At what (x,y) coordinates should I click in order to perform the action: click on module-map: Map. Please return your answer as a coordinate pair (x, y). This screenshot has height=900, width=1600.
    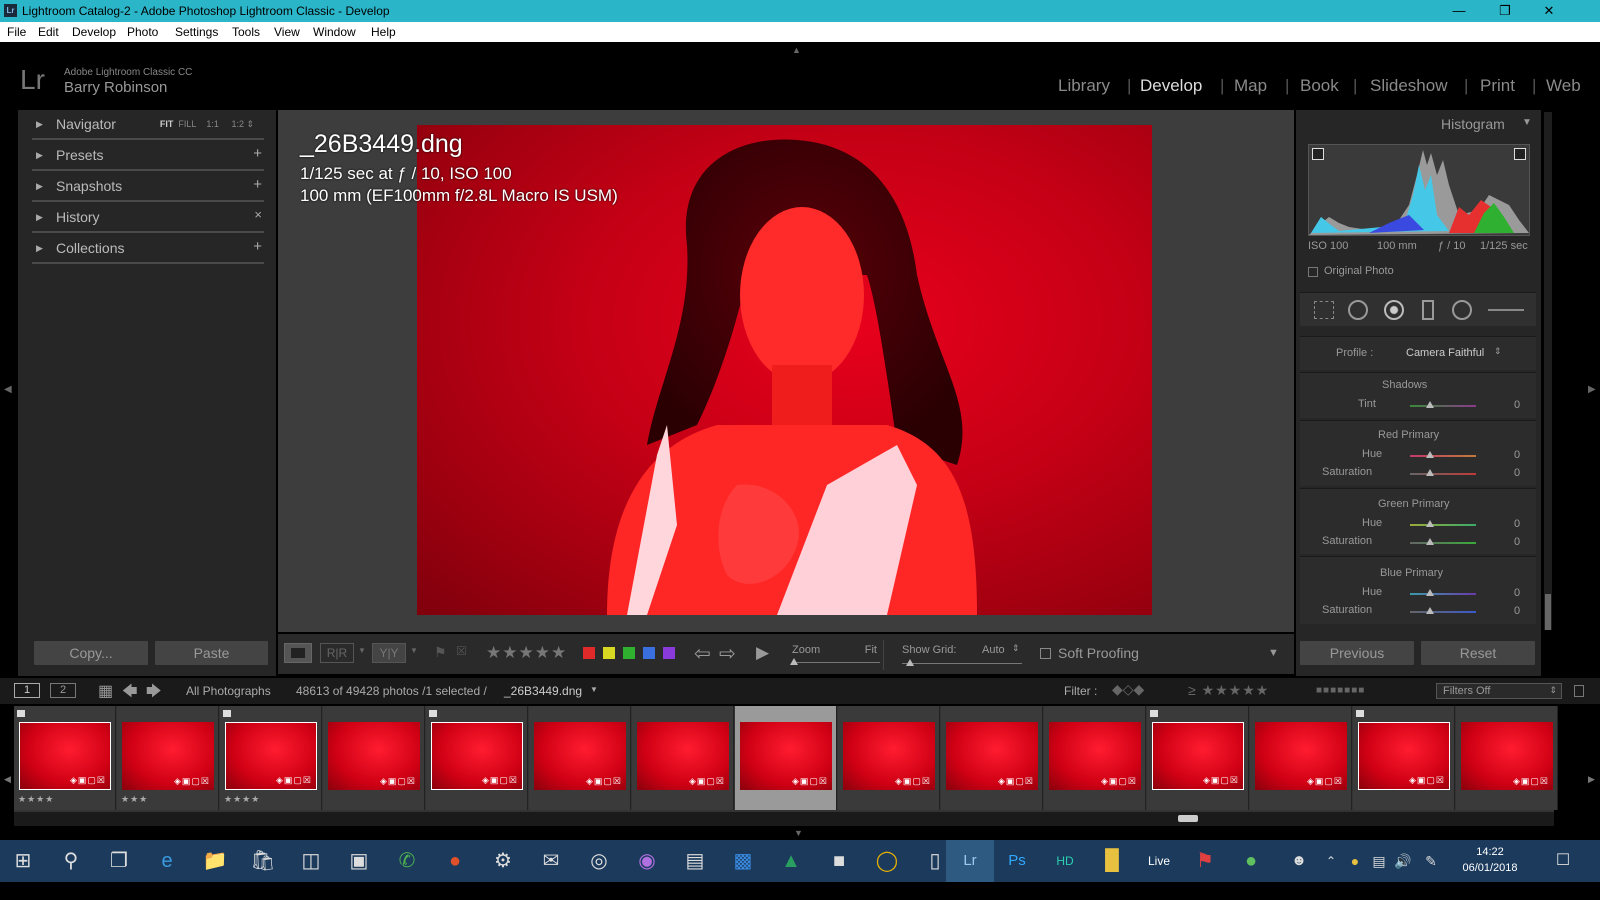
    Looking at the image, I should click on (1250, 86).